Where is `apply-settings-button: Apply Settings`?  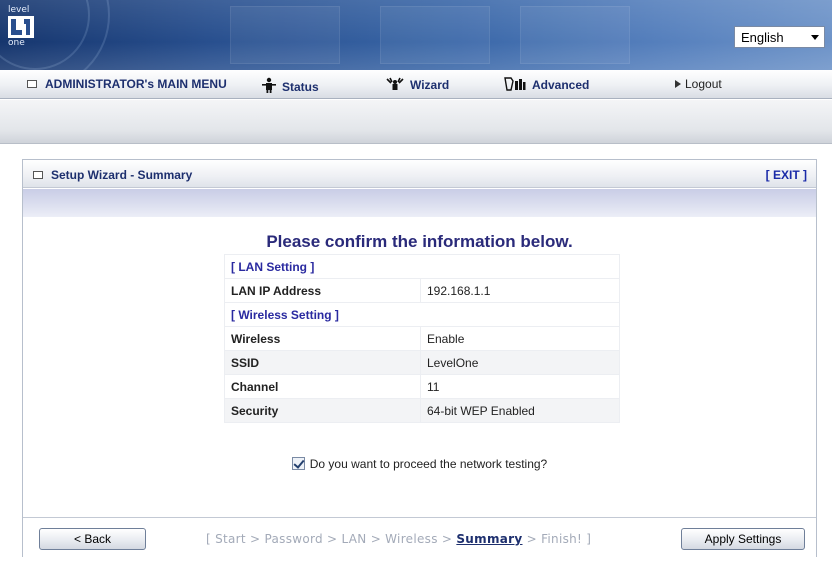
apply-settings-button: Apply Settings is located at coordinates (743, 539).